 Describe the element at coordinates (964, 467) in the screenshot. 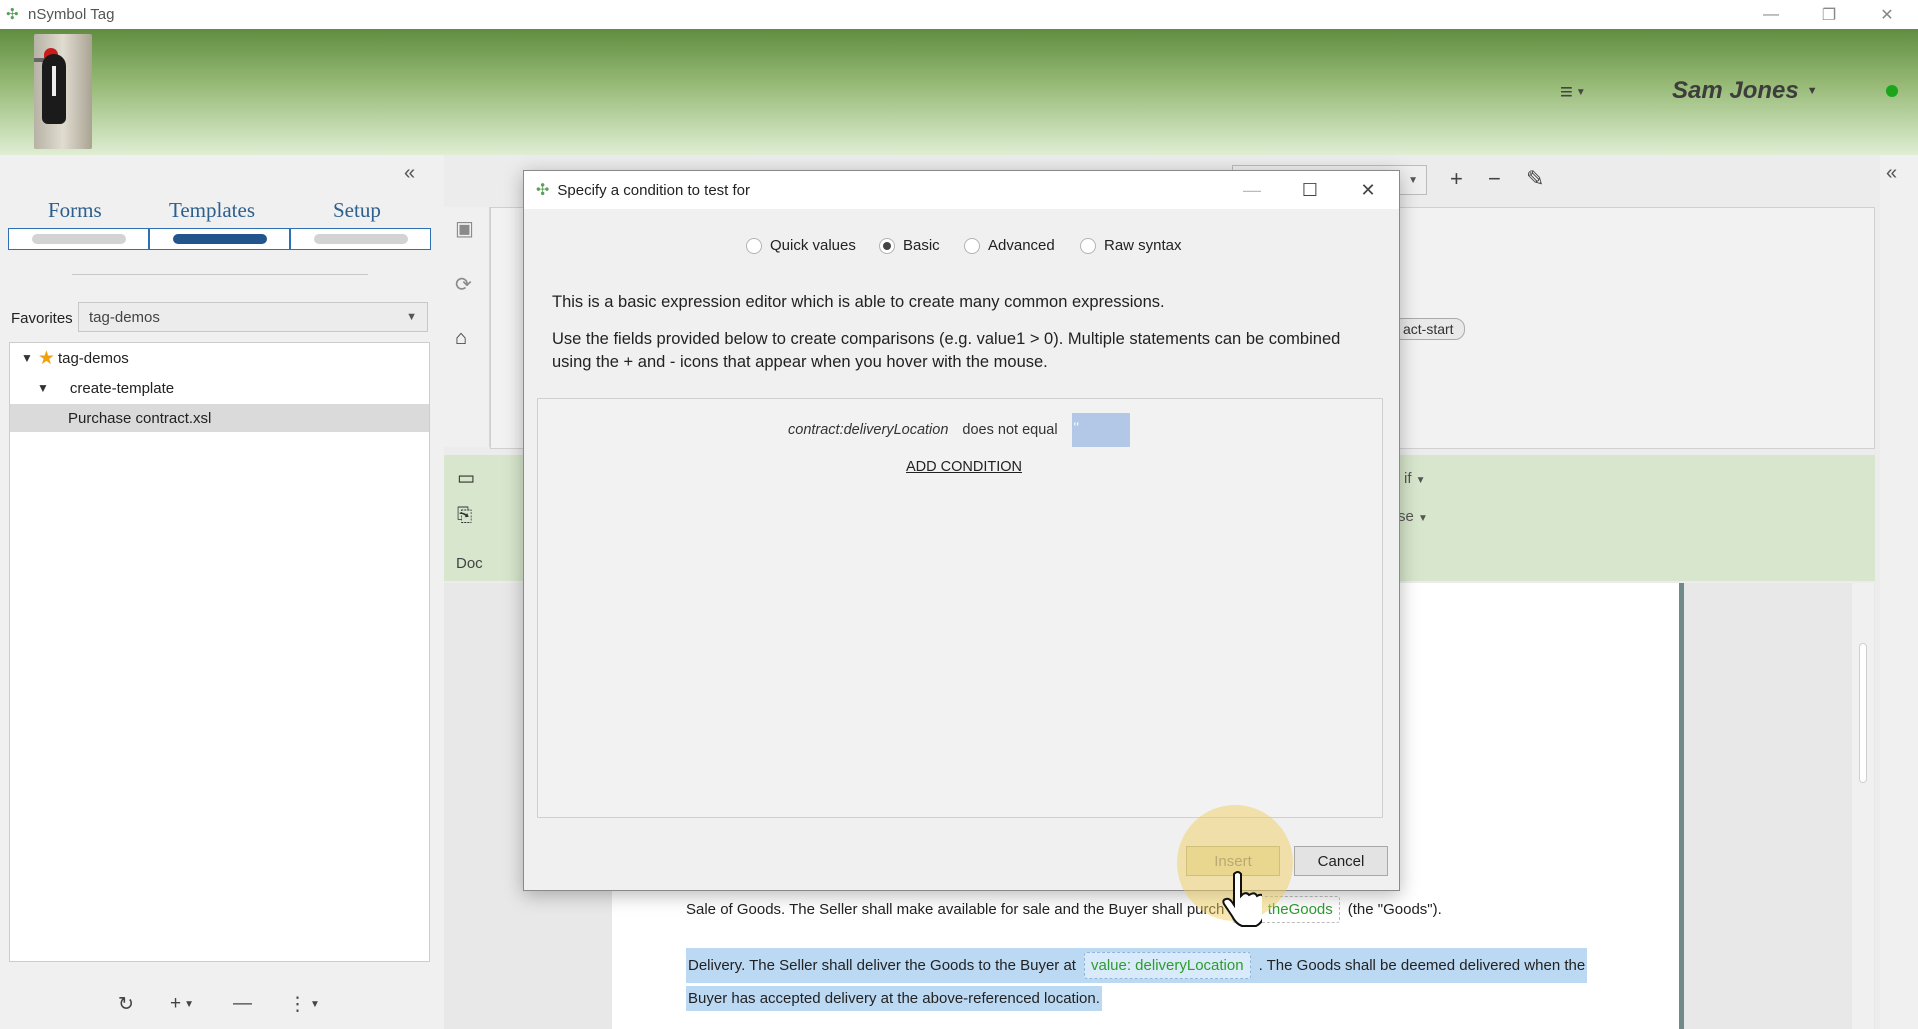

I see `add-condition-link: ADD CONDITION` at that location.